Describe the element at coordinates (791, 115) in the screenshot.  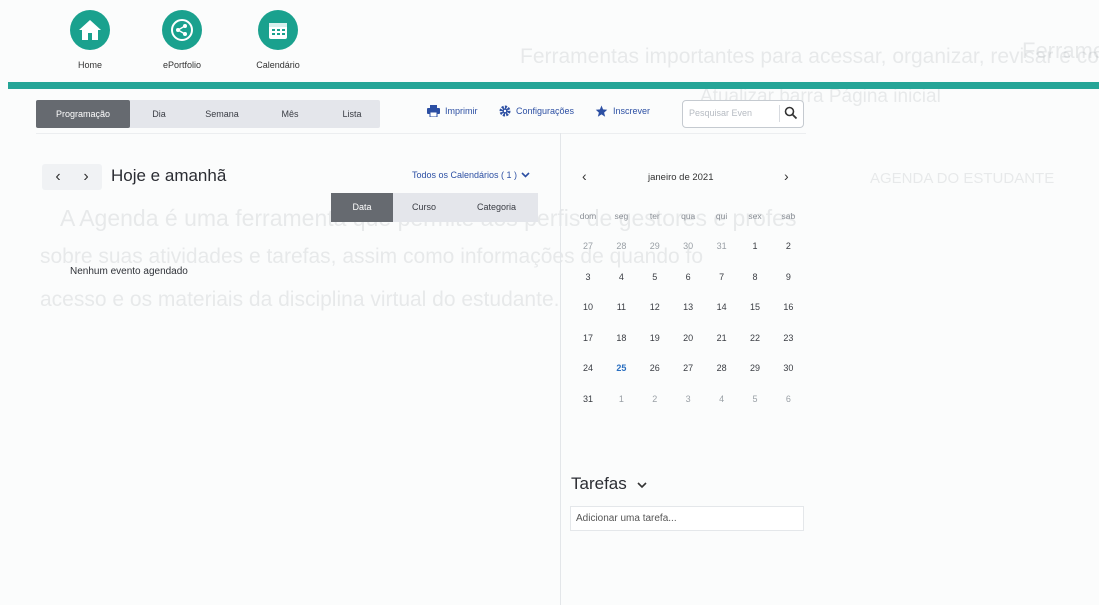
I see `search-icon` at that location.